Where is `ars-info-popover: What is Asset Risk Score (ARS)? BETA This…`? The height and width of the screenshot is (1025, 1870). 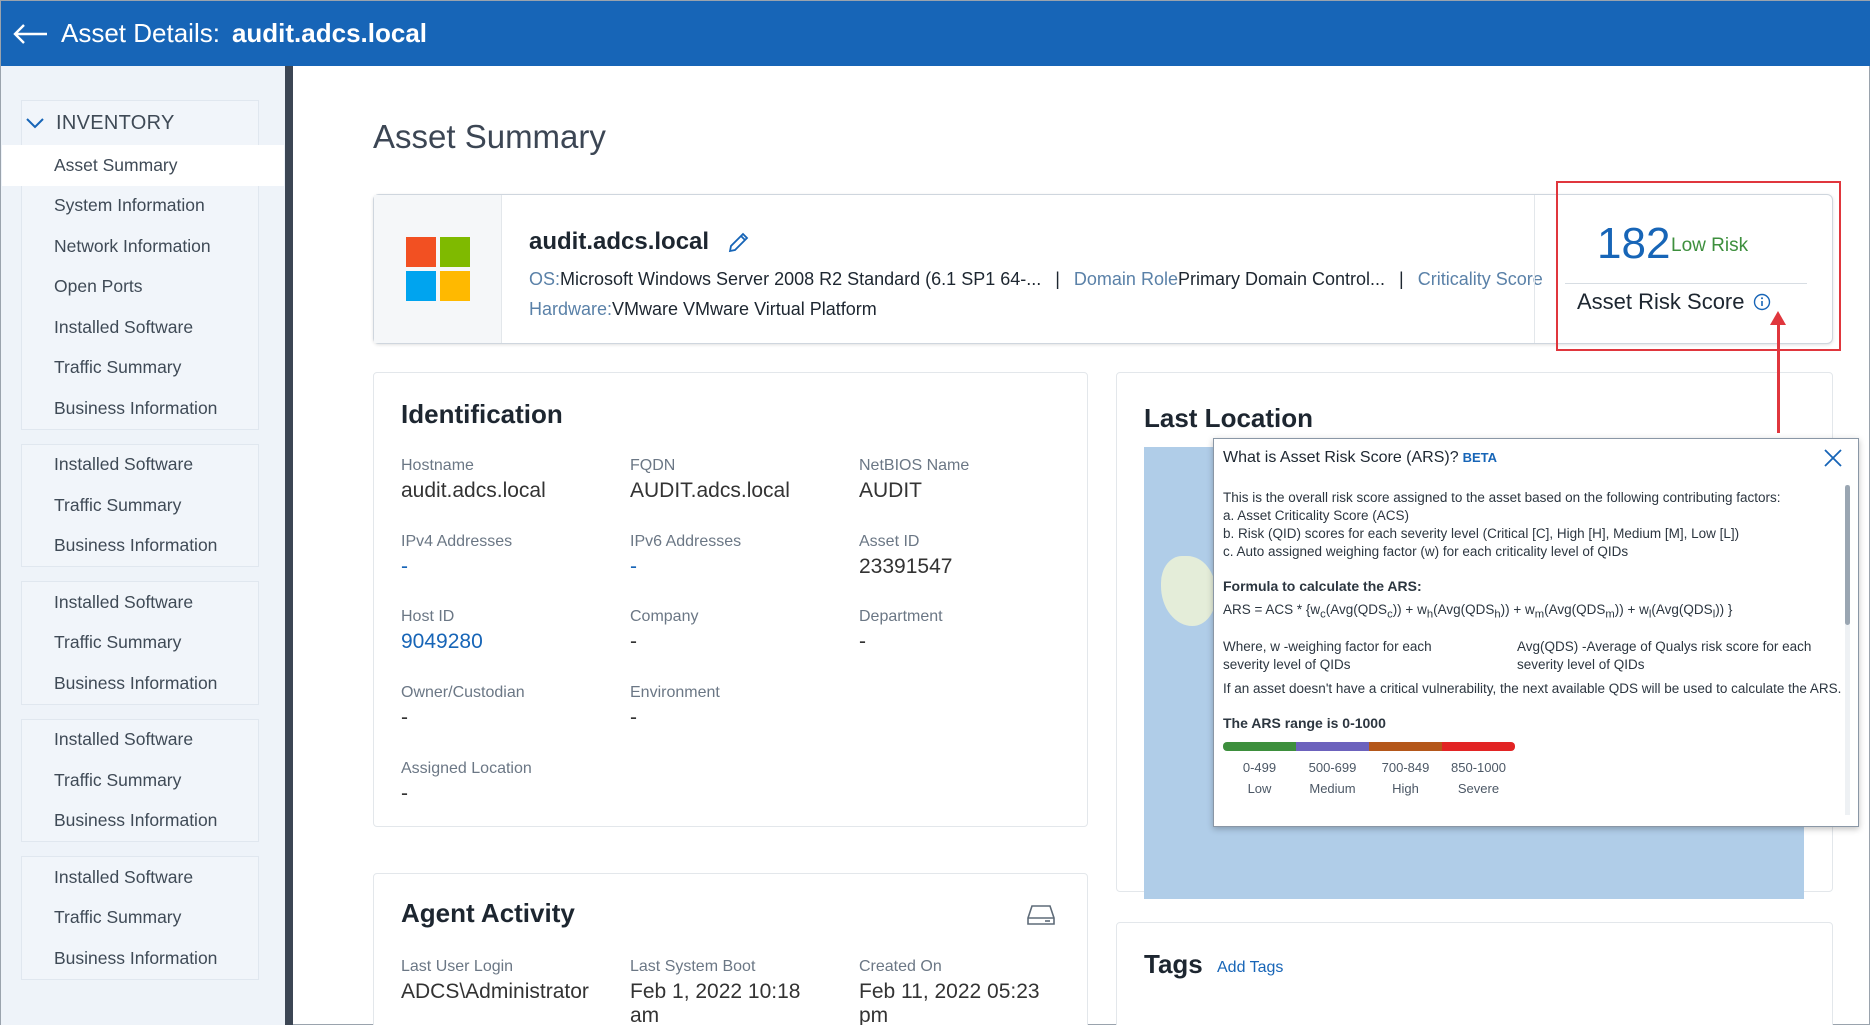 ars-info-popover: What is Asset Risk Score (ARS)? BETA This… is located at coordinates (1536, 632).